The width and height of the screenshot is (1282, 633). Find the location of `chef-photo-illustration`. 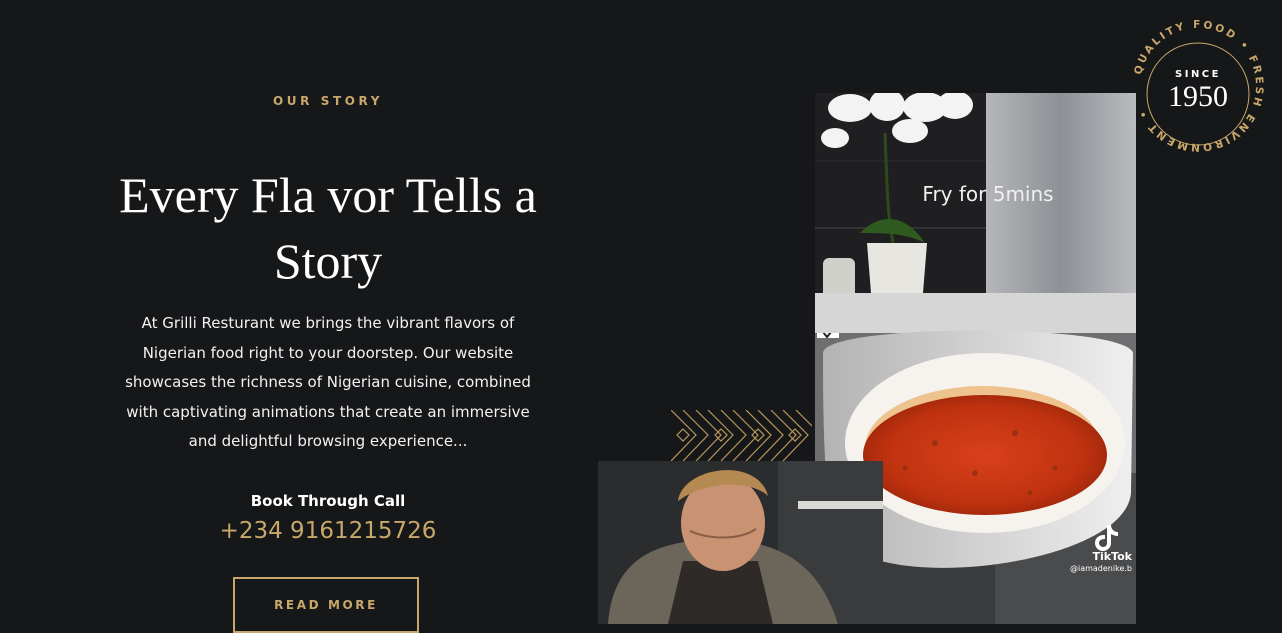

chef-photo-illustration is located at coordinates (740, 542).